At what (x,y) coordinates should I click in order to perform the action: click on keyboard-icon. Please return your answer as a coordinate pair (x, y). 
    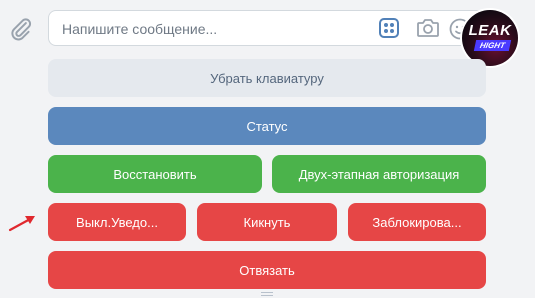
    Looking at the image, I should click on (389, 28).